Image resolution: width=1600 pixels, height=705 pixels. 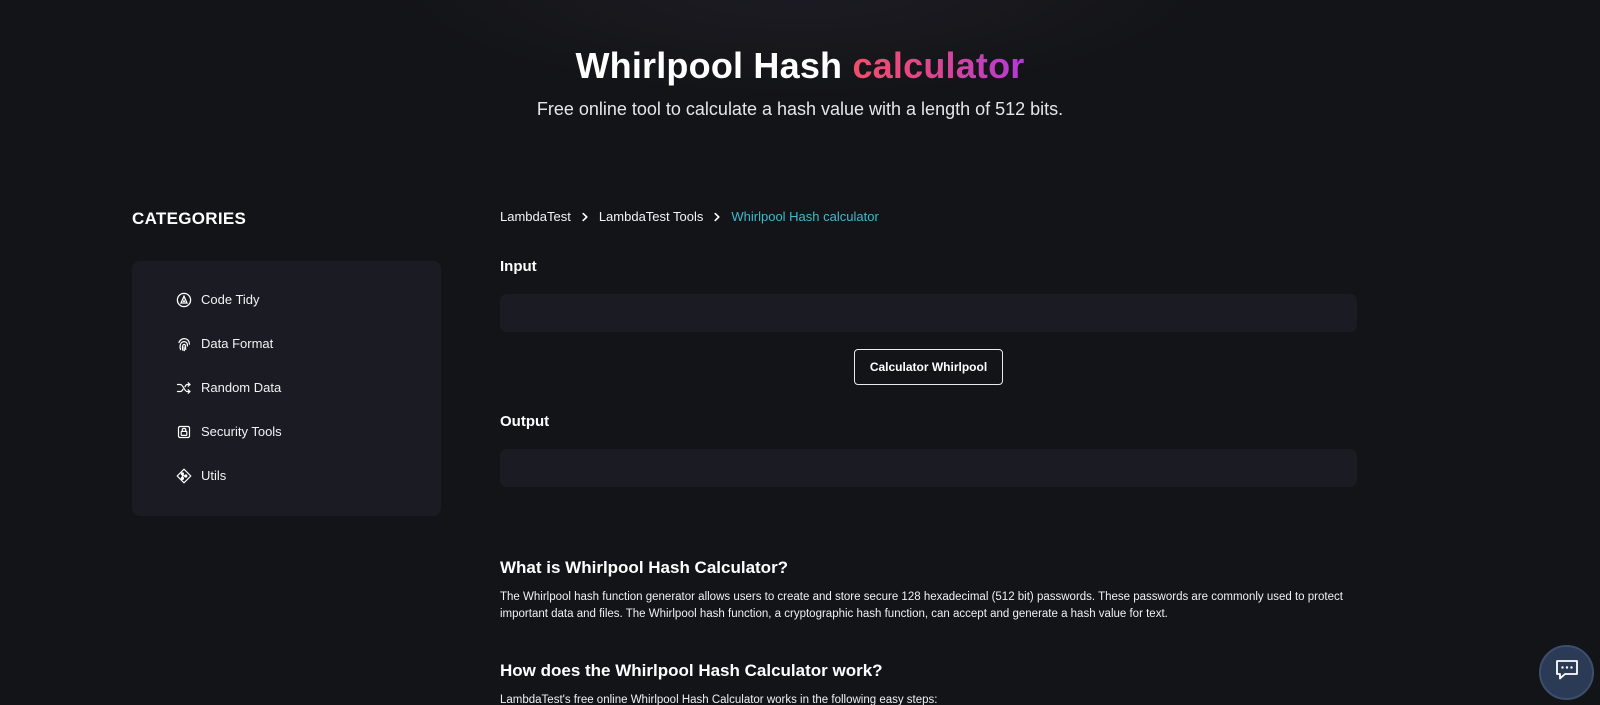 What do you see at coordinates (184, 300) in the screenshot?
I see `code-tidy-icon` at bounding box center [184, 300].